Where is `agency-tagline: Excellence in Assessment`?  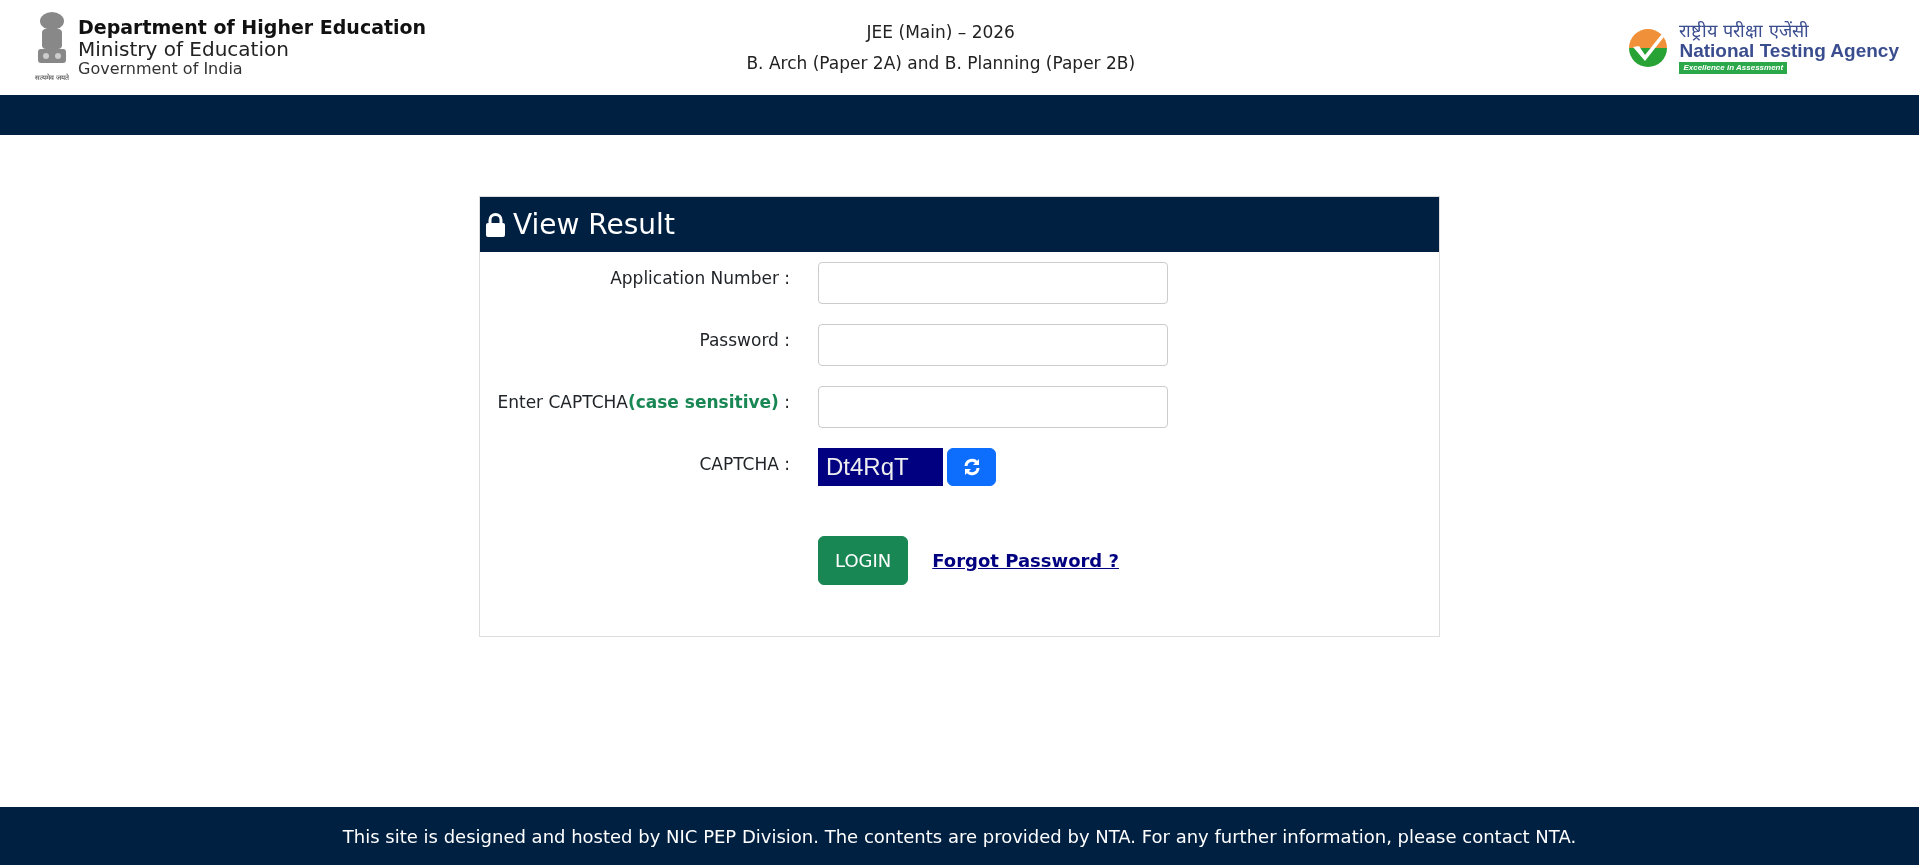
agency-tagline: Excellence in Assessment is located at coordinates (1733, 67).